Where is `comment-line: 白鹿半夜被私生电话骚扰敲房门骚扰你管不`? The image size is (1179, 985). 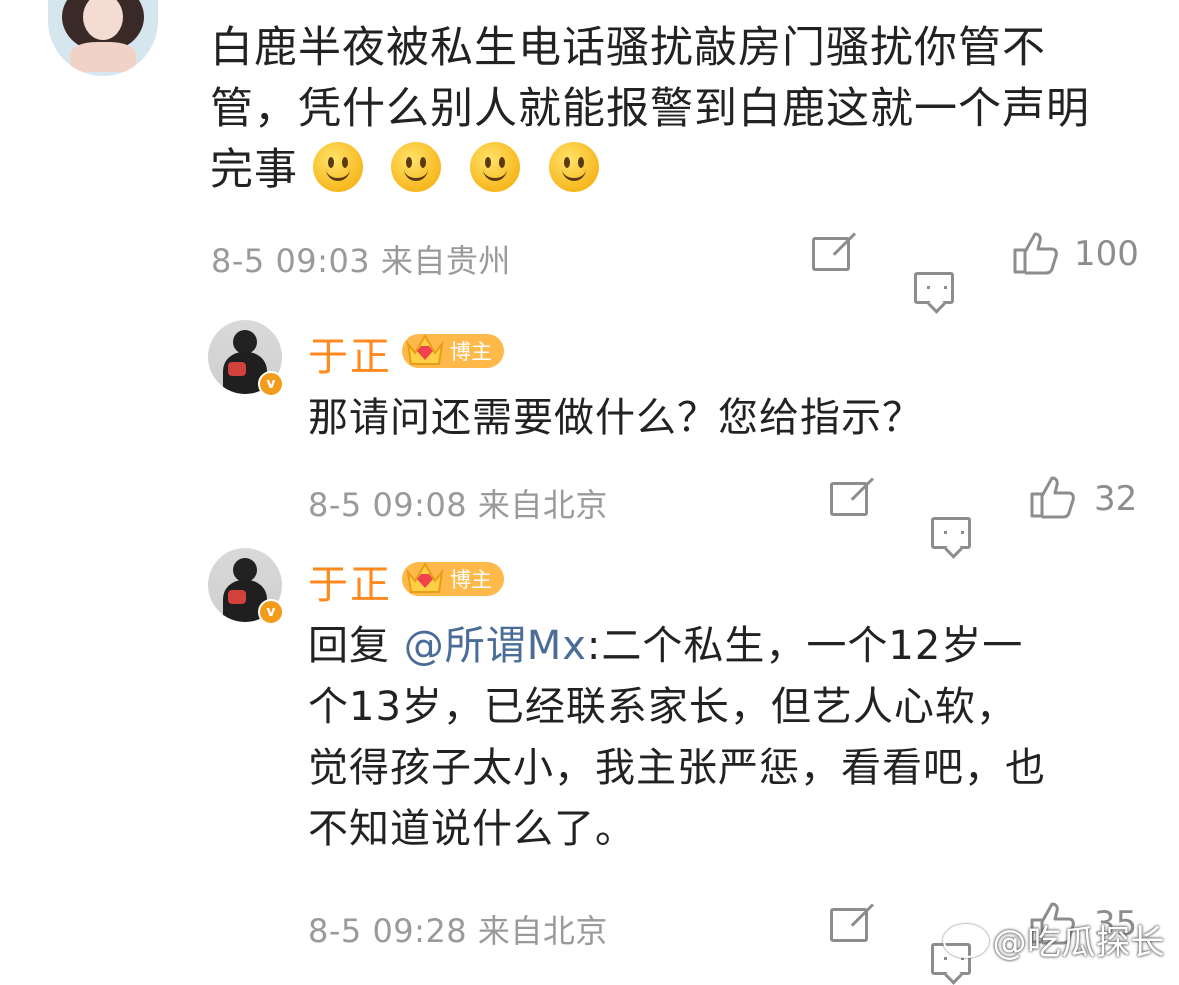 comment-line: 白鹿半夜被私生电话骚扰敲房门骚扰你管不 is located at coordinates (628, 48).